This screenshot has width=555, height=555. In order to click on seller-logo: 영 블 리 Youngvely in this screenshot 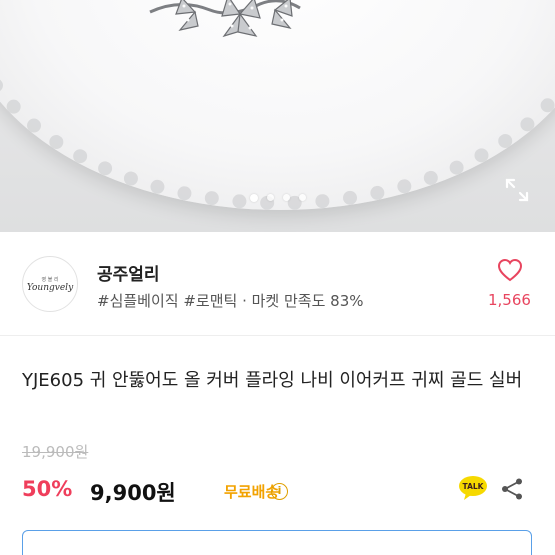, I will do `click(50, 284)`.